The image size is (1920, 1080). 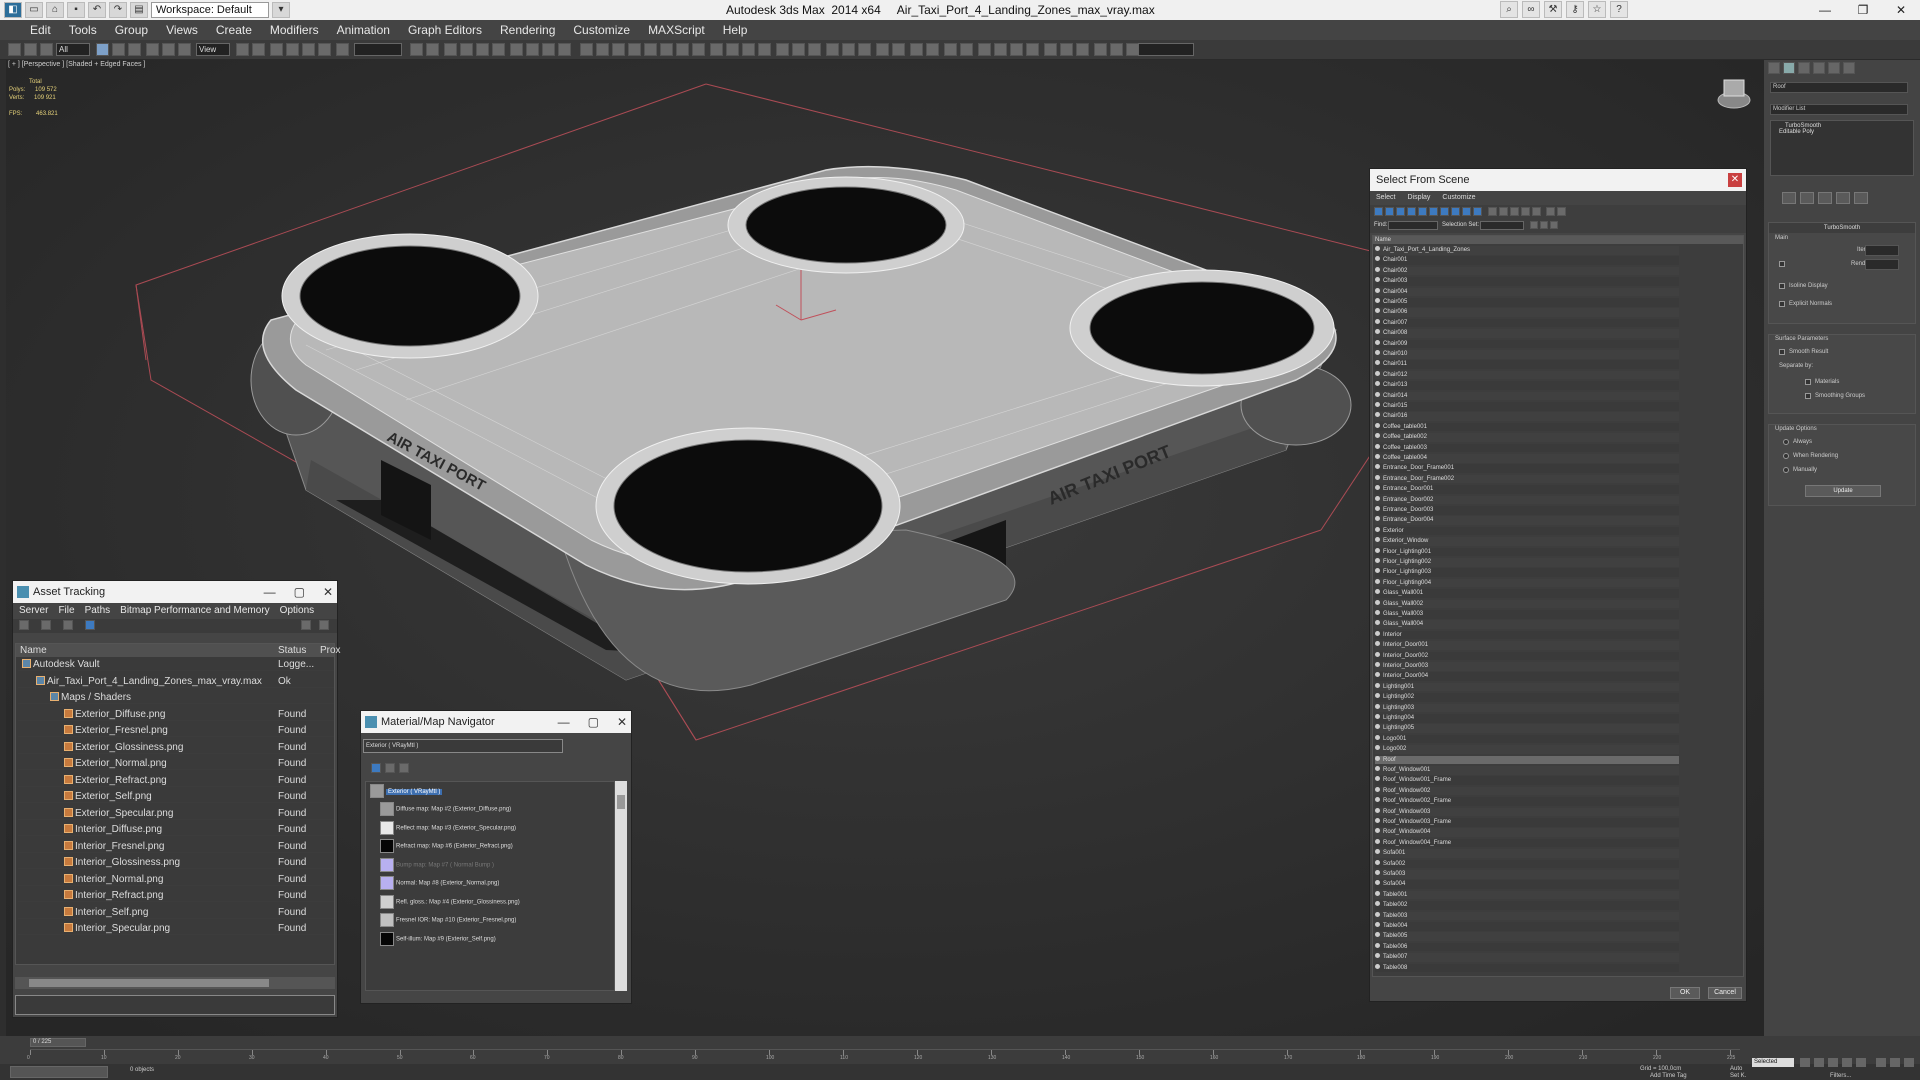 I want to click on scene-object-row: Chair015, so click(x=1527, y=406).